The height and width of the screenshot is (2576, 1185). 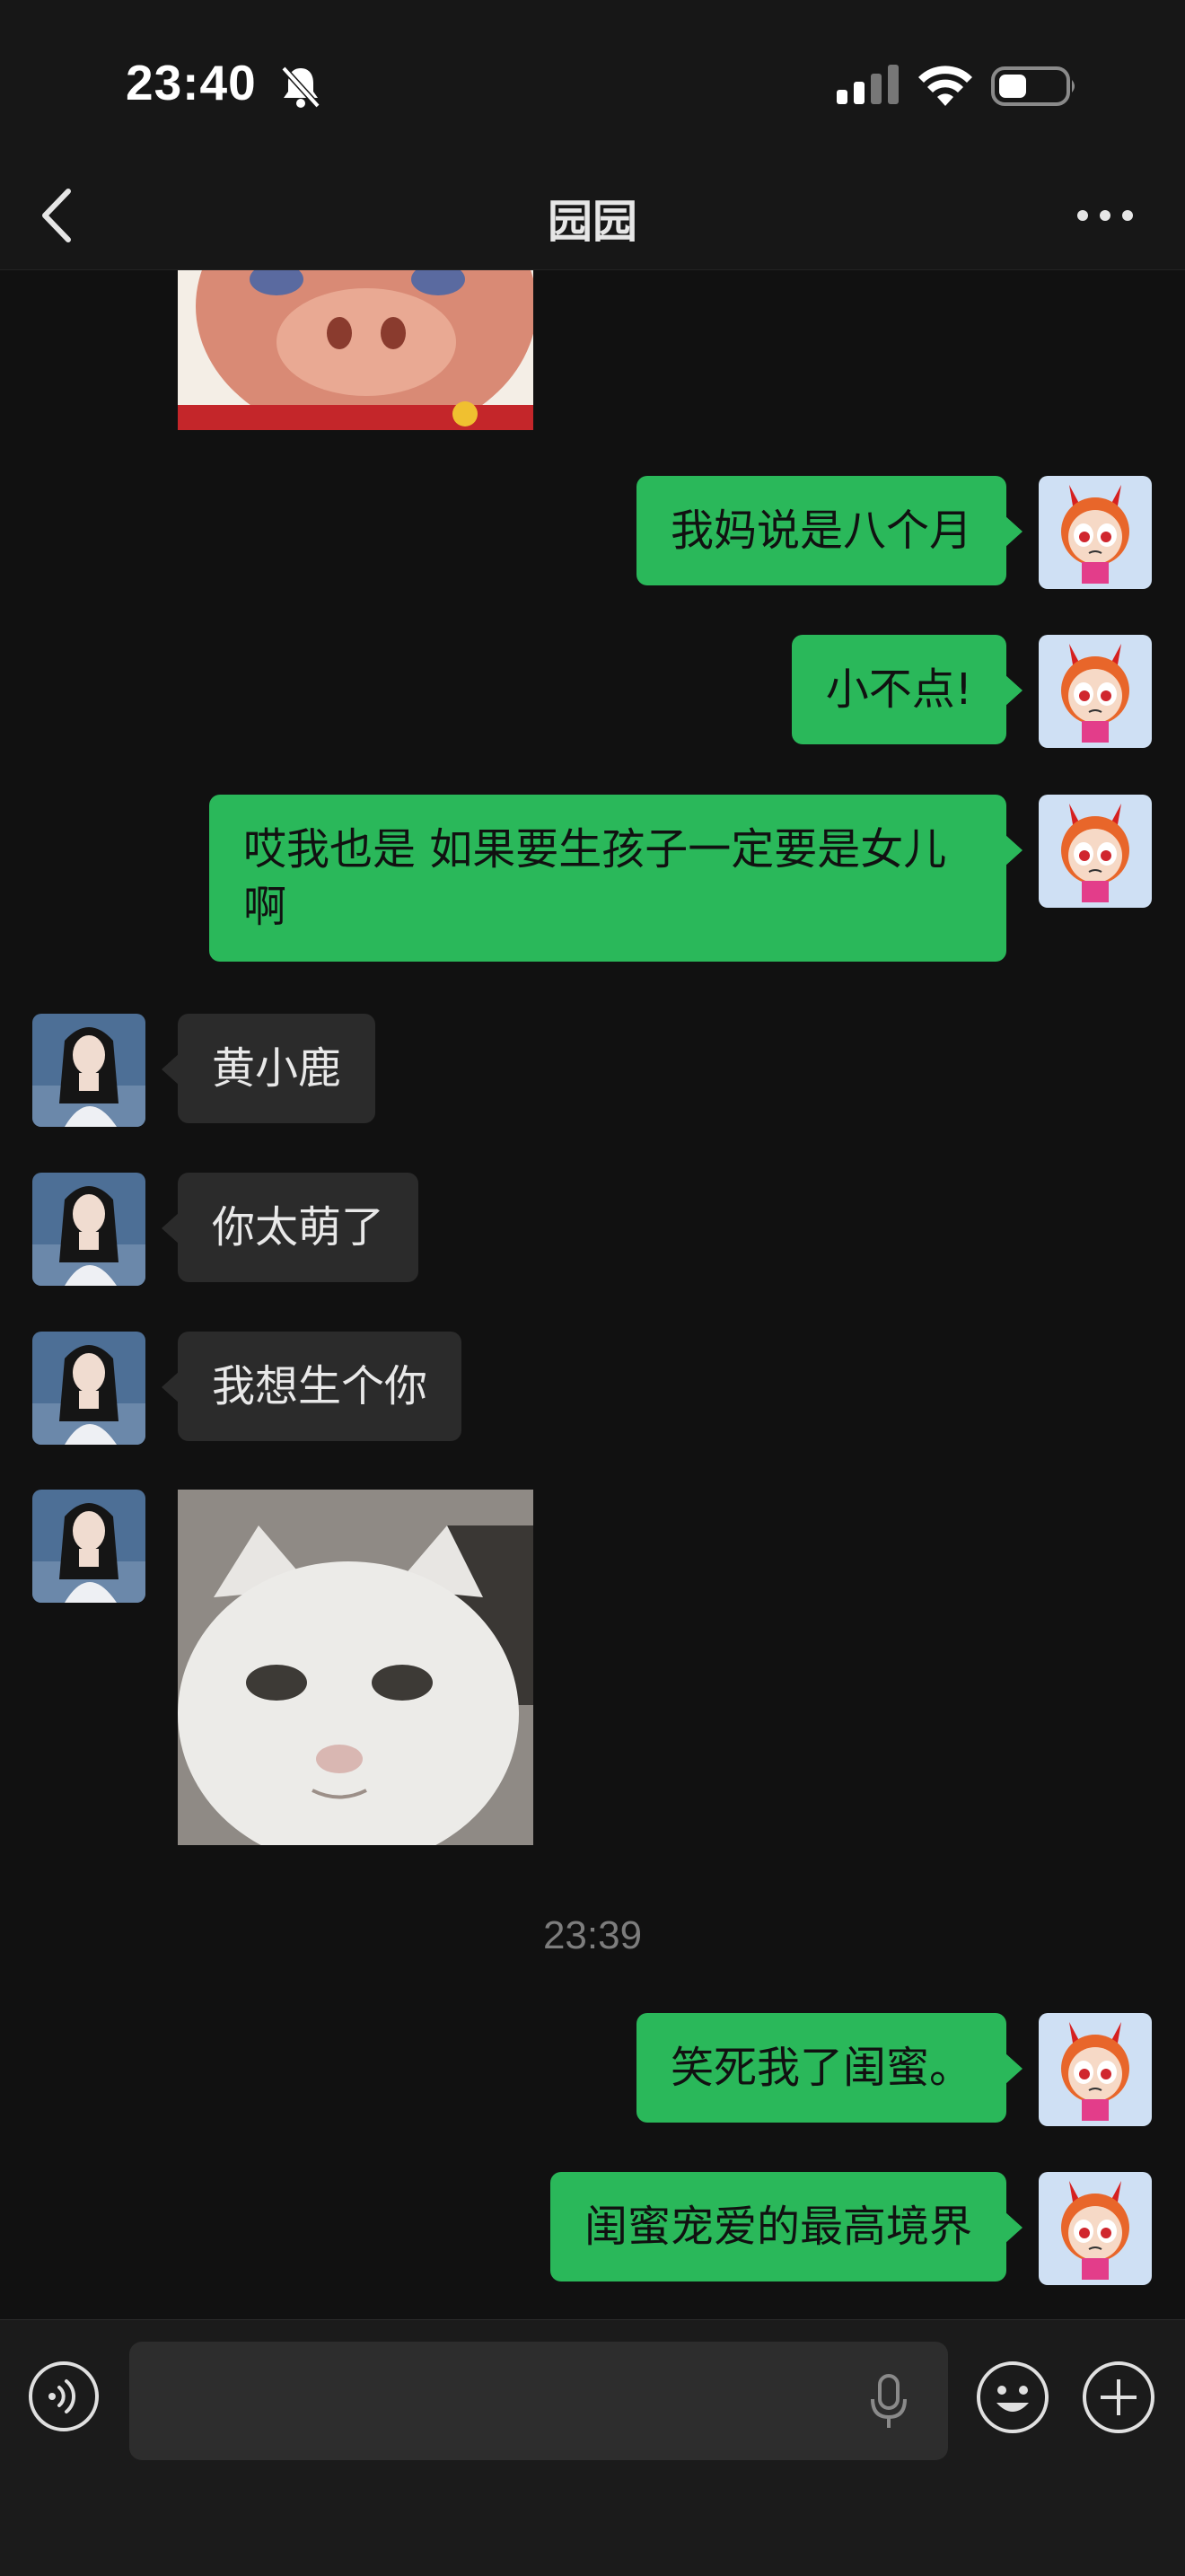 What do you see at coordinates (868, 85) in the screenshot?
I see `signal-icon` at bounding box center [868, 85].